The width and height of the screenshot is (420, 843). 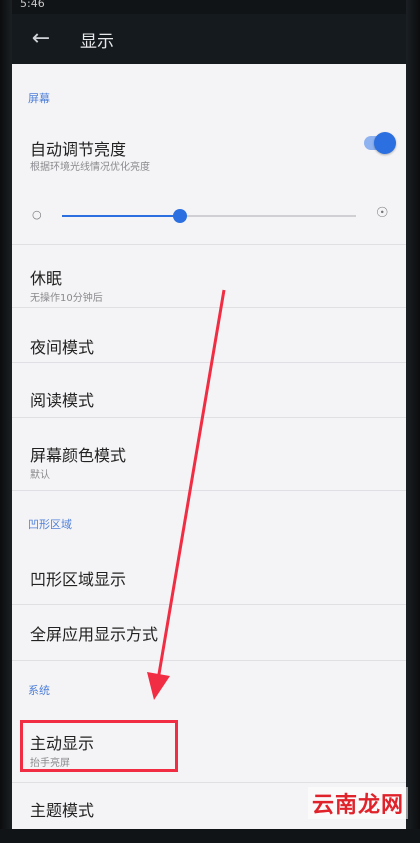 What do you see at coordinates (99, 746) in the screenshot?
I see `highlight-annotation-box` at bounding box center [99, 746].